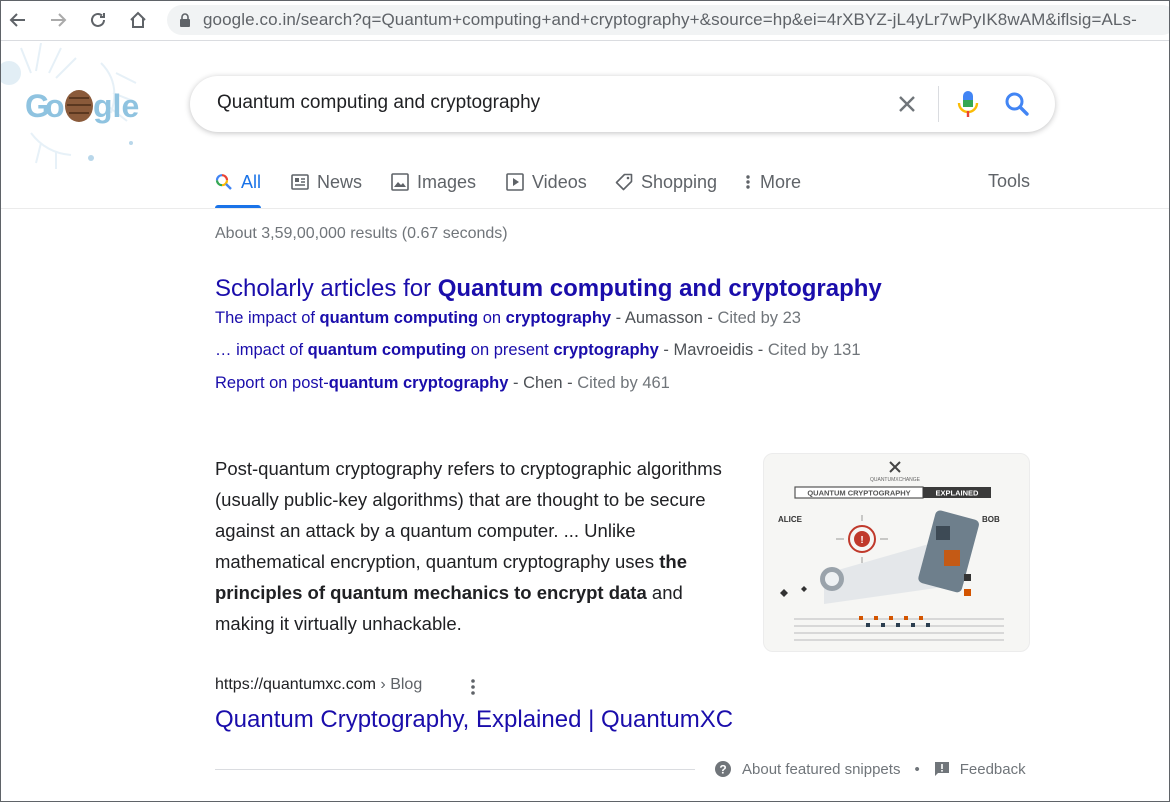 This screenshot has width=1170, height=802. Describe the element at coordinates (55, 106) in the screenshot. I see `svg-text: o` at that location.